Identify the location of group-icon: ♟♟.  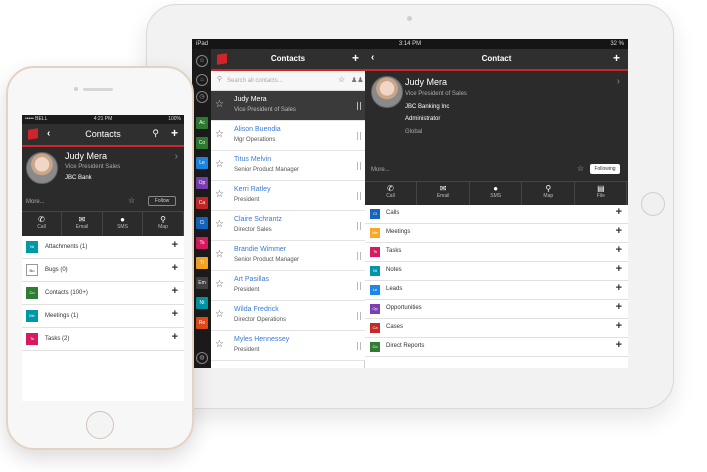
(357, 80).